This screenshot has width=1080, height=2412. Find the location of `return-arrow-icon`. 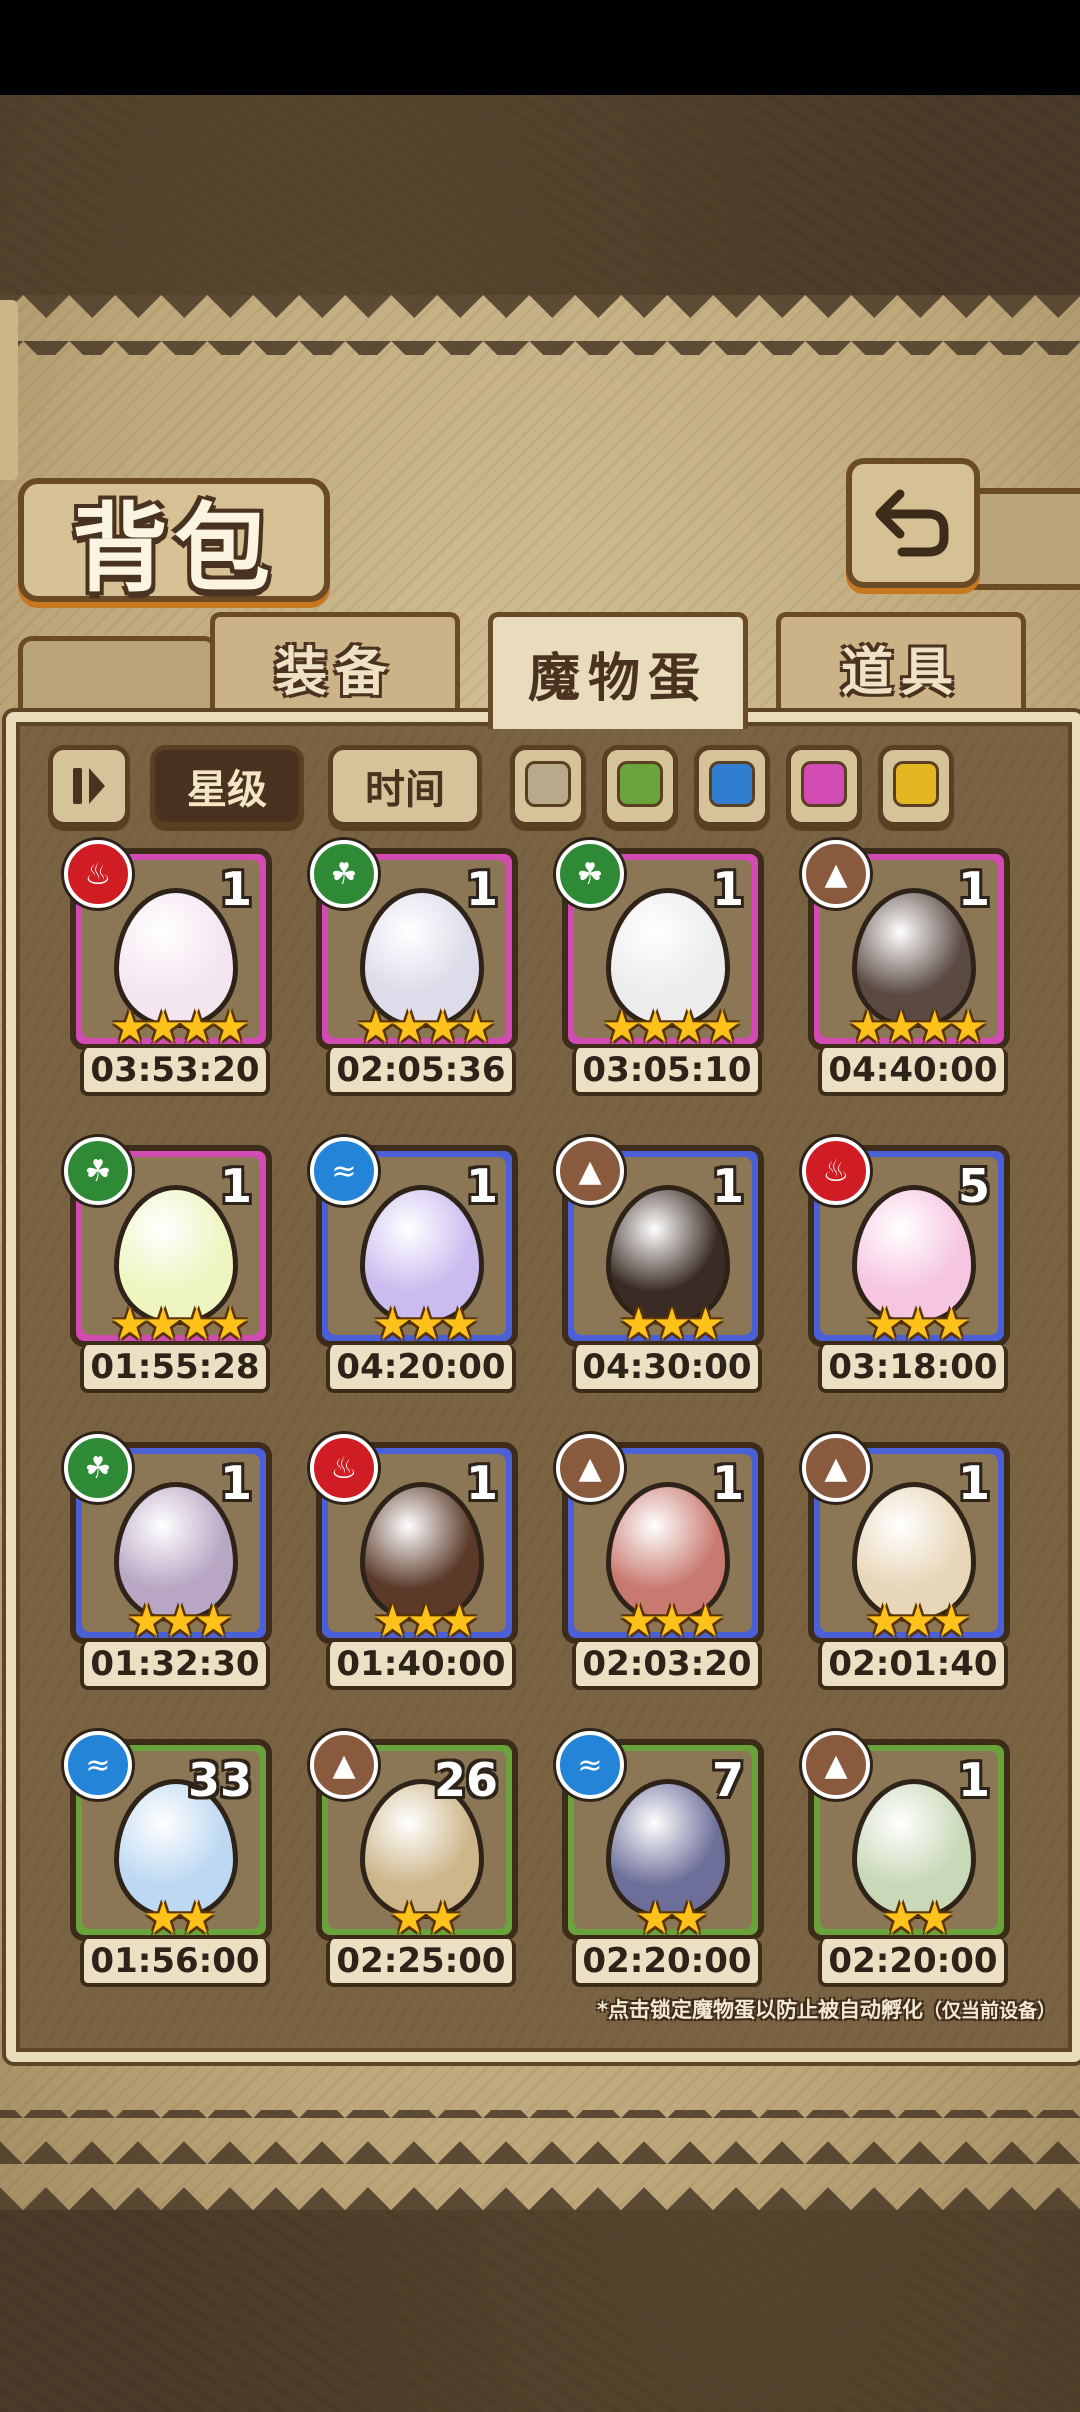

return-arrow-icon is located at coordinates (912, 523).